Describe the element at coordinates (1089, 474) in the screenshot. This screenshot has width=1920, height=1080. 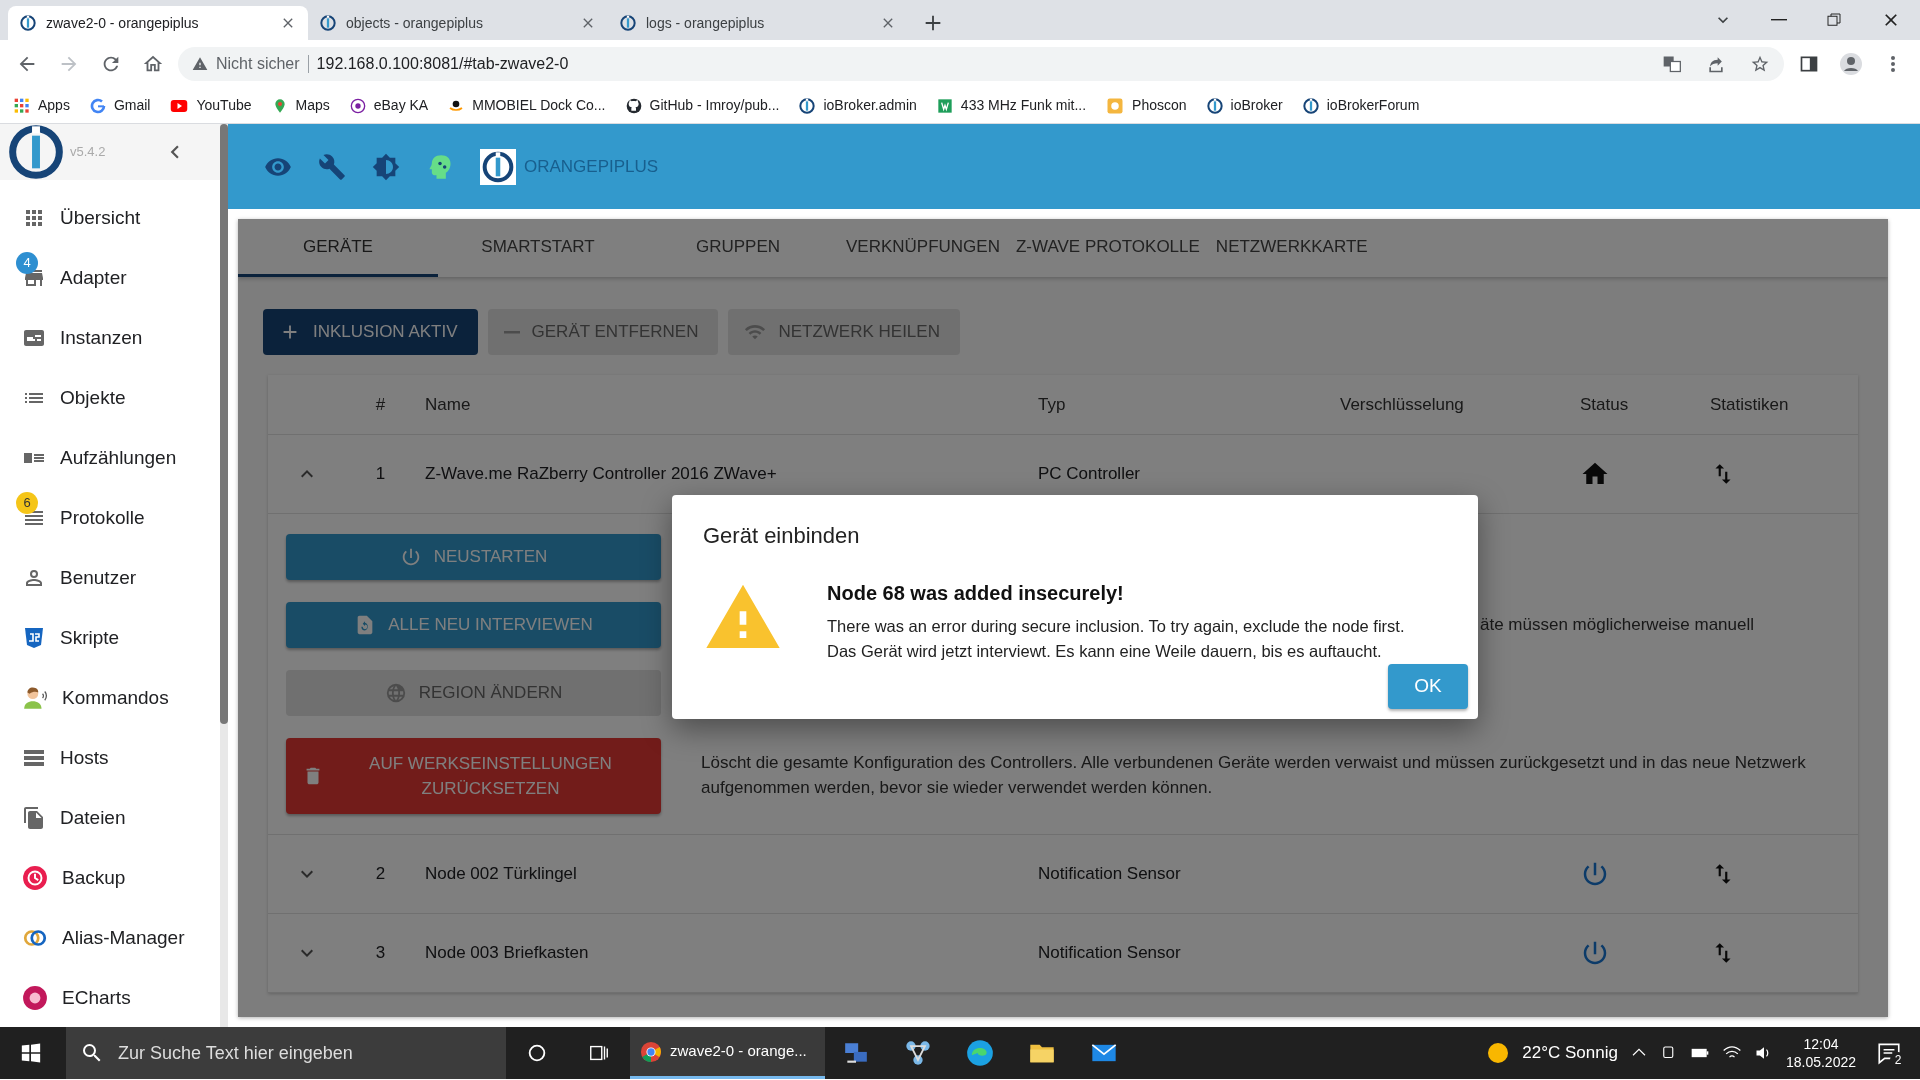
I see `table-cell-text: PC Controller` at that location.